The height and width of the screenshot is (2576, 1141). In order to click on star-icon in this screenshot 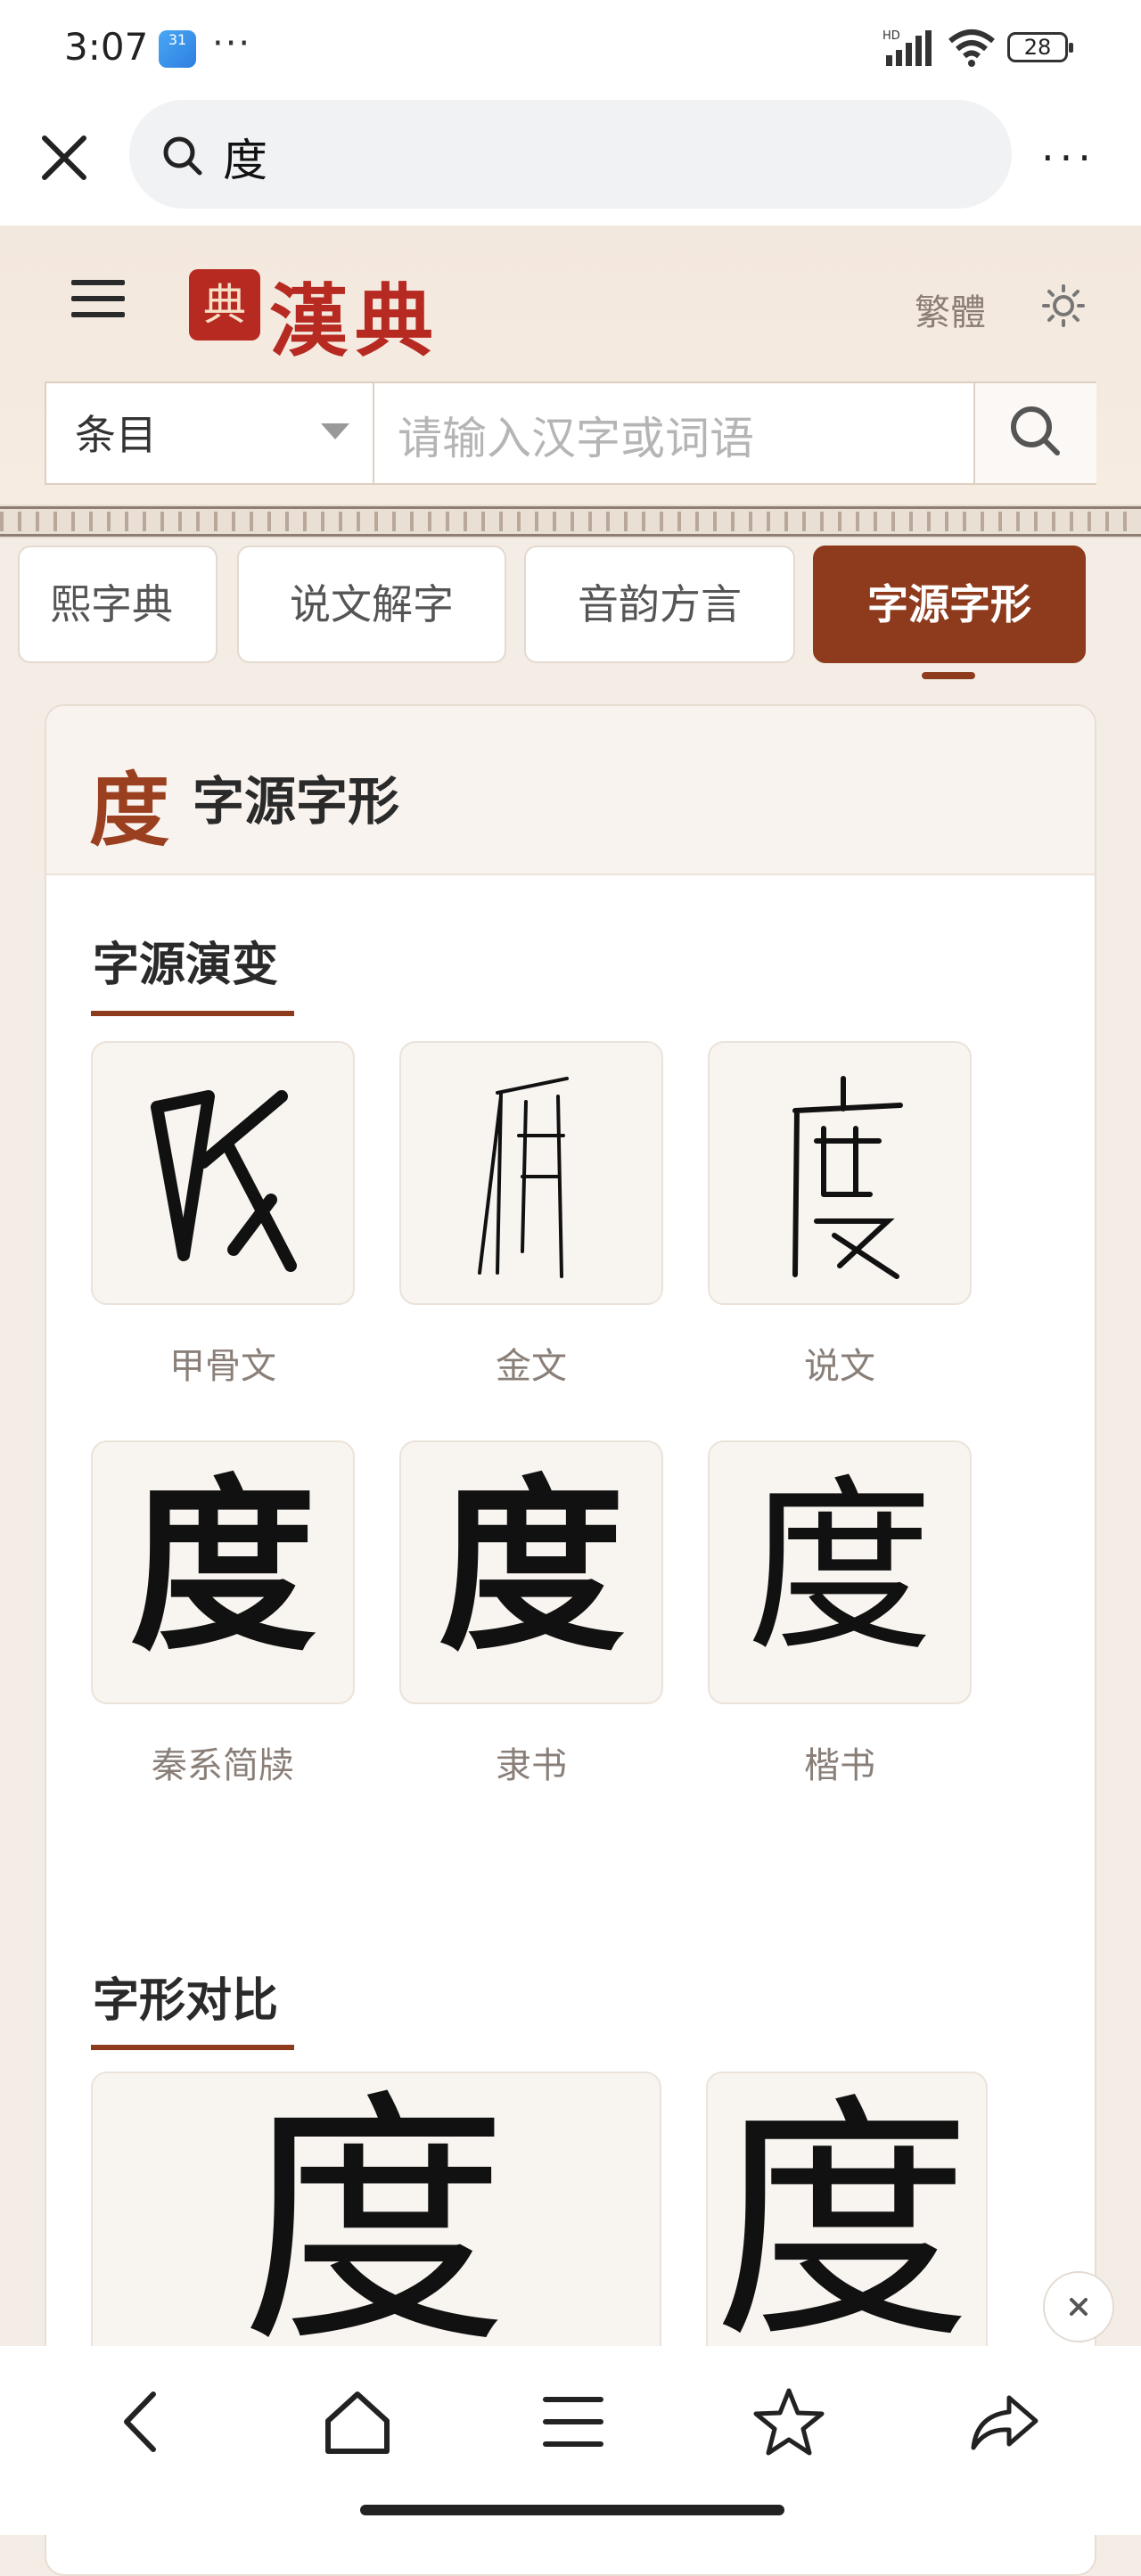, I will do `click(789, 2422)`.